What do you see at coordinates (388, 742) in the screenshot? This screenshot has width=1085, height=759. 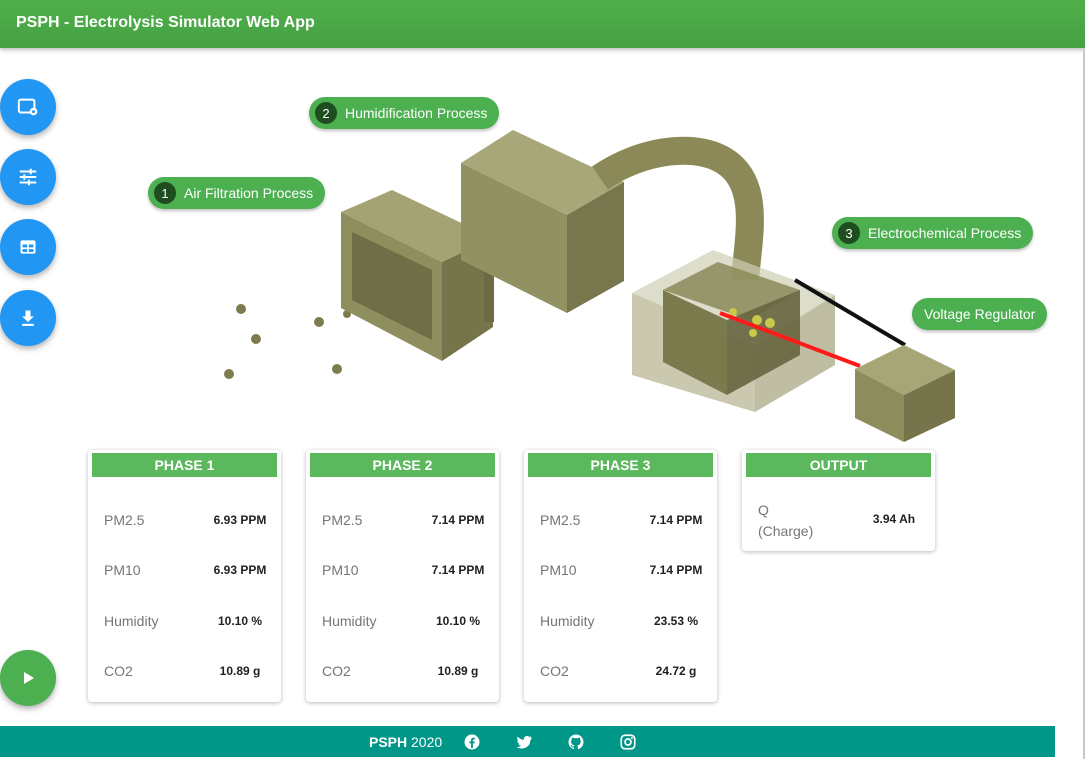 I see `brand-name: PSPH` at bounding box center [388, 742].